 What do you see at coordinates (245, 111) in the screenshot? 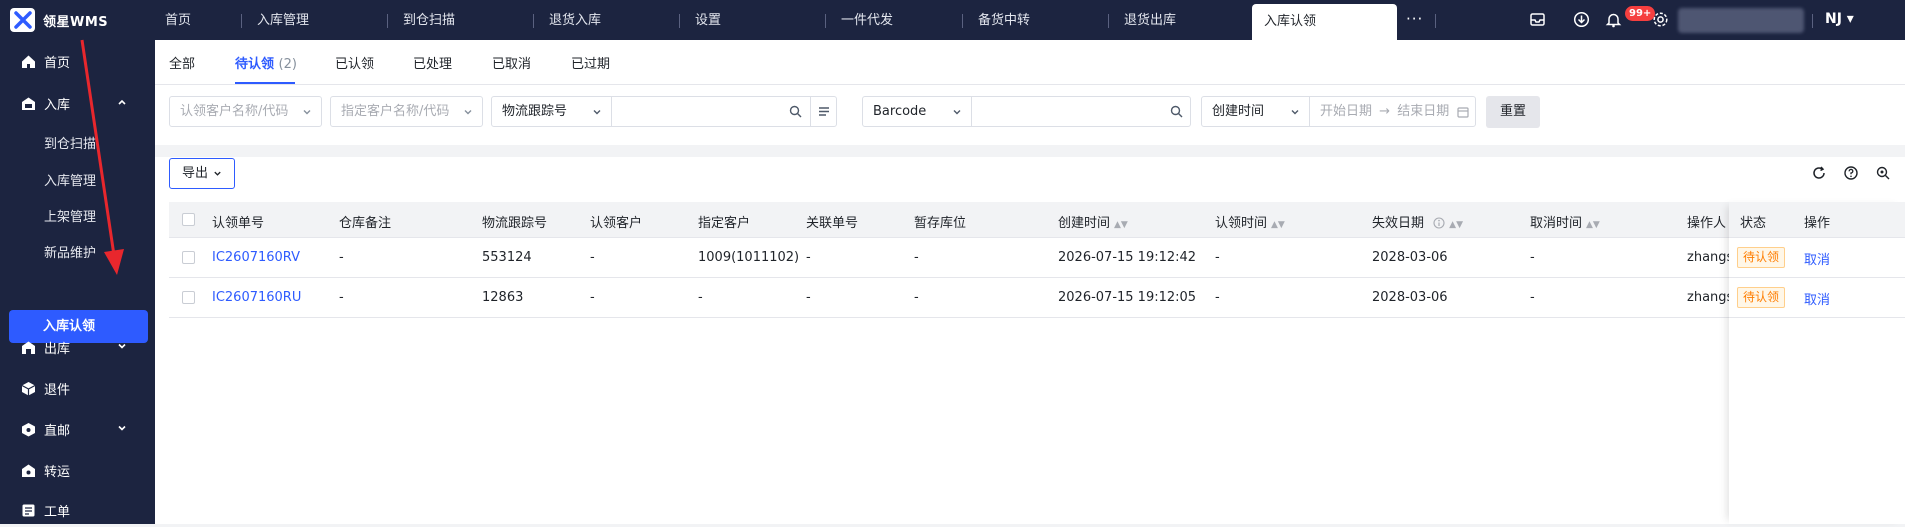
I see `claim-customer-select: 认领客户名称/代码` at bounding box center [245, 111].